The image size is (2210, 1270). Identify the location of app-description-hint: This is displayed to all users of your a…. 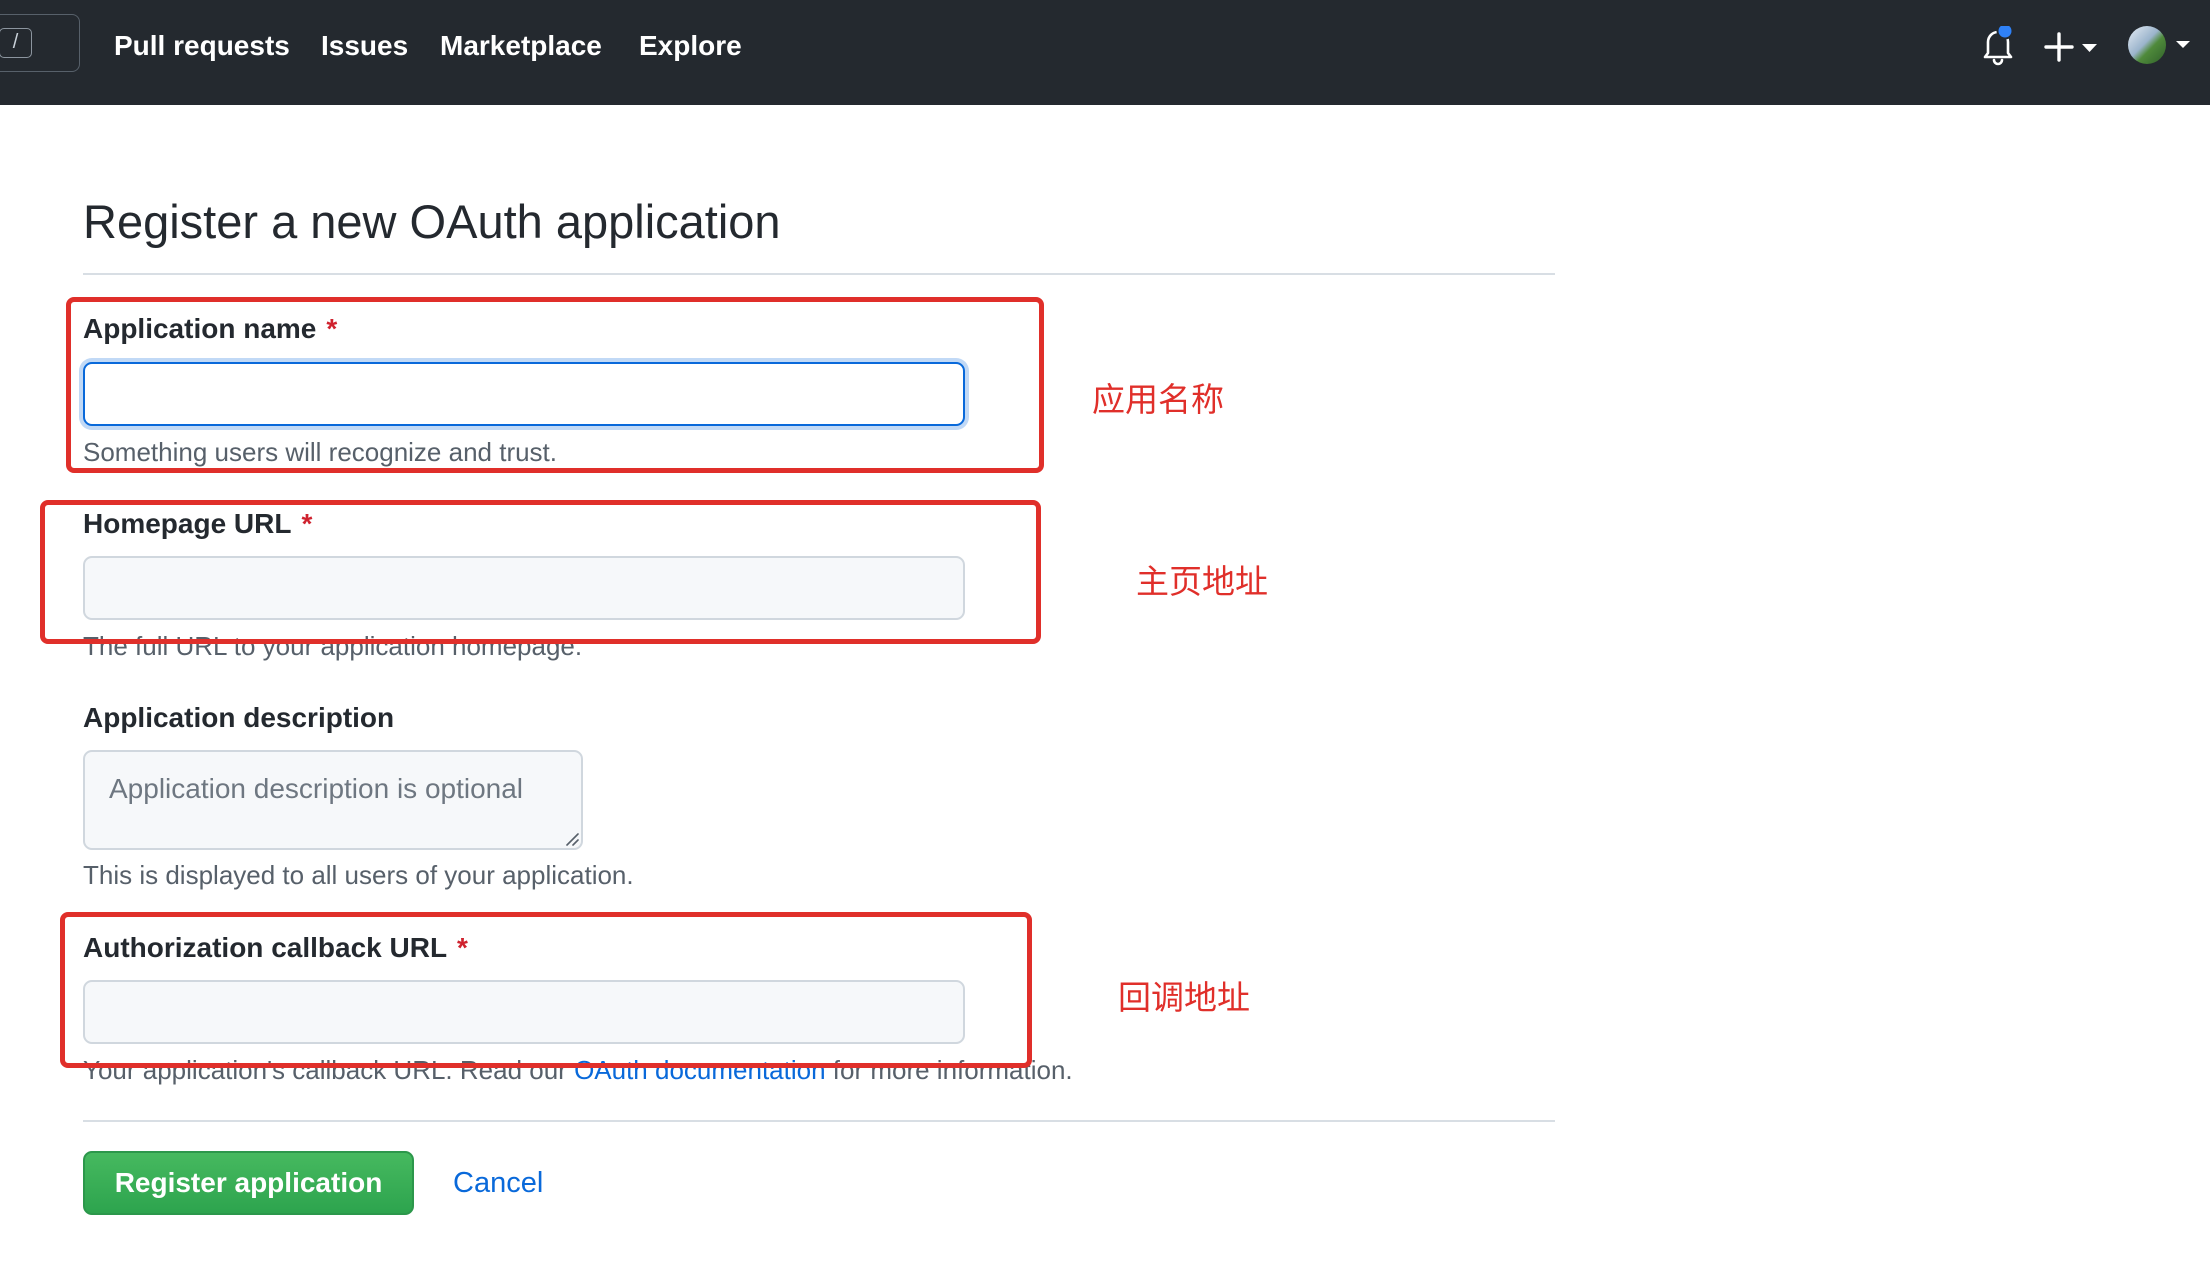
(358, 875).